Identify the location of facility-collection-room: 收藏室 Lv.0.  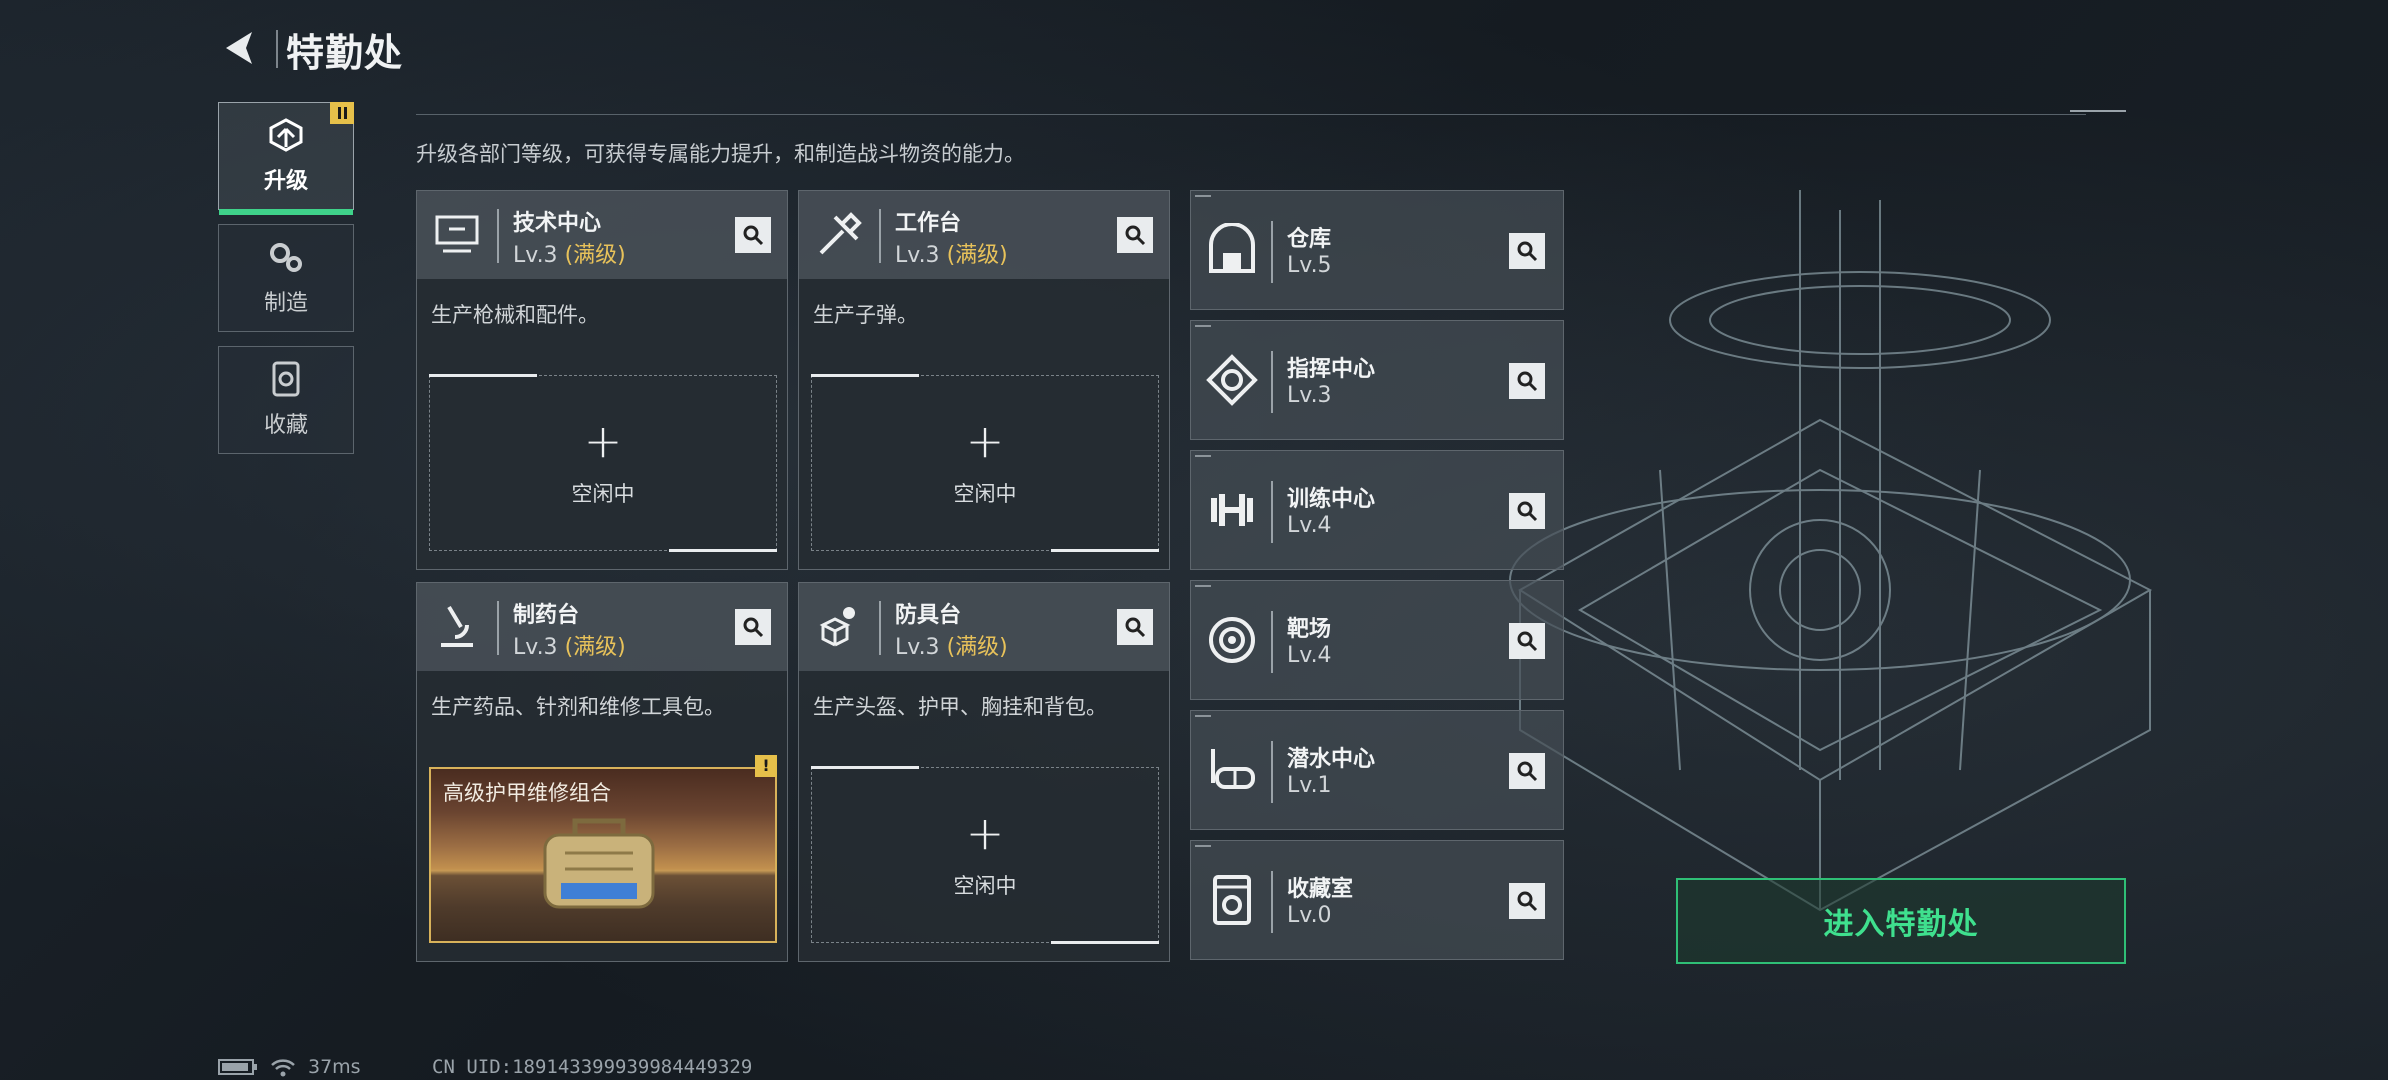
(1377, 900).